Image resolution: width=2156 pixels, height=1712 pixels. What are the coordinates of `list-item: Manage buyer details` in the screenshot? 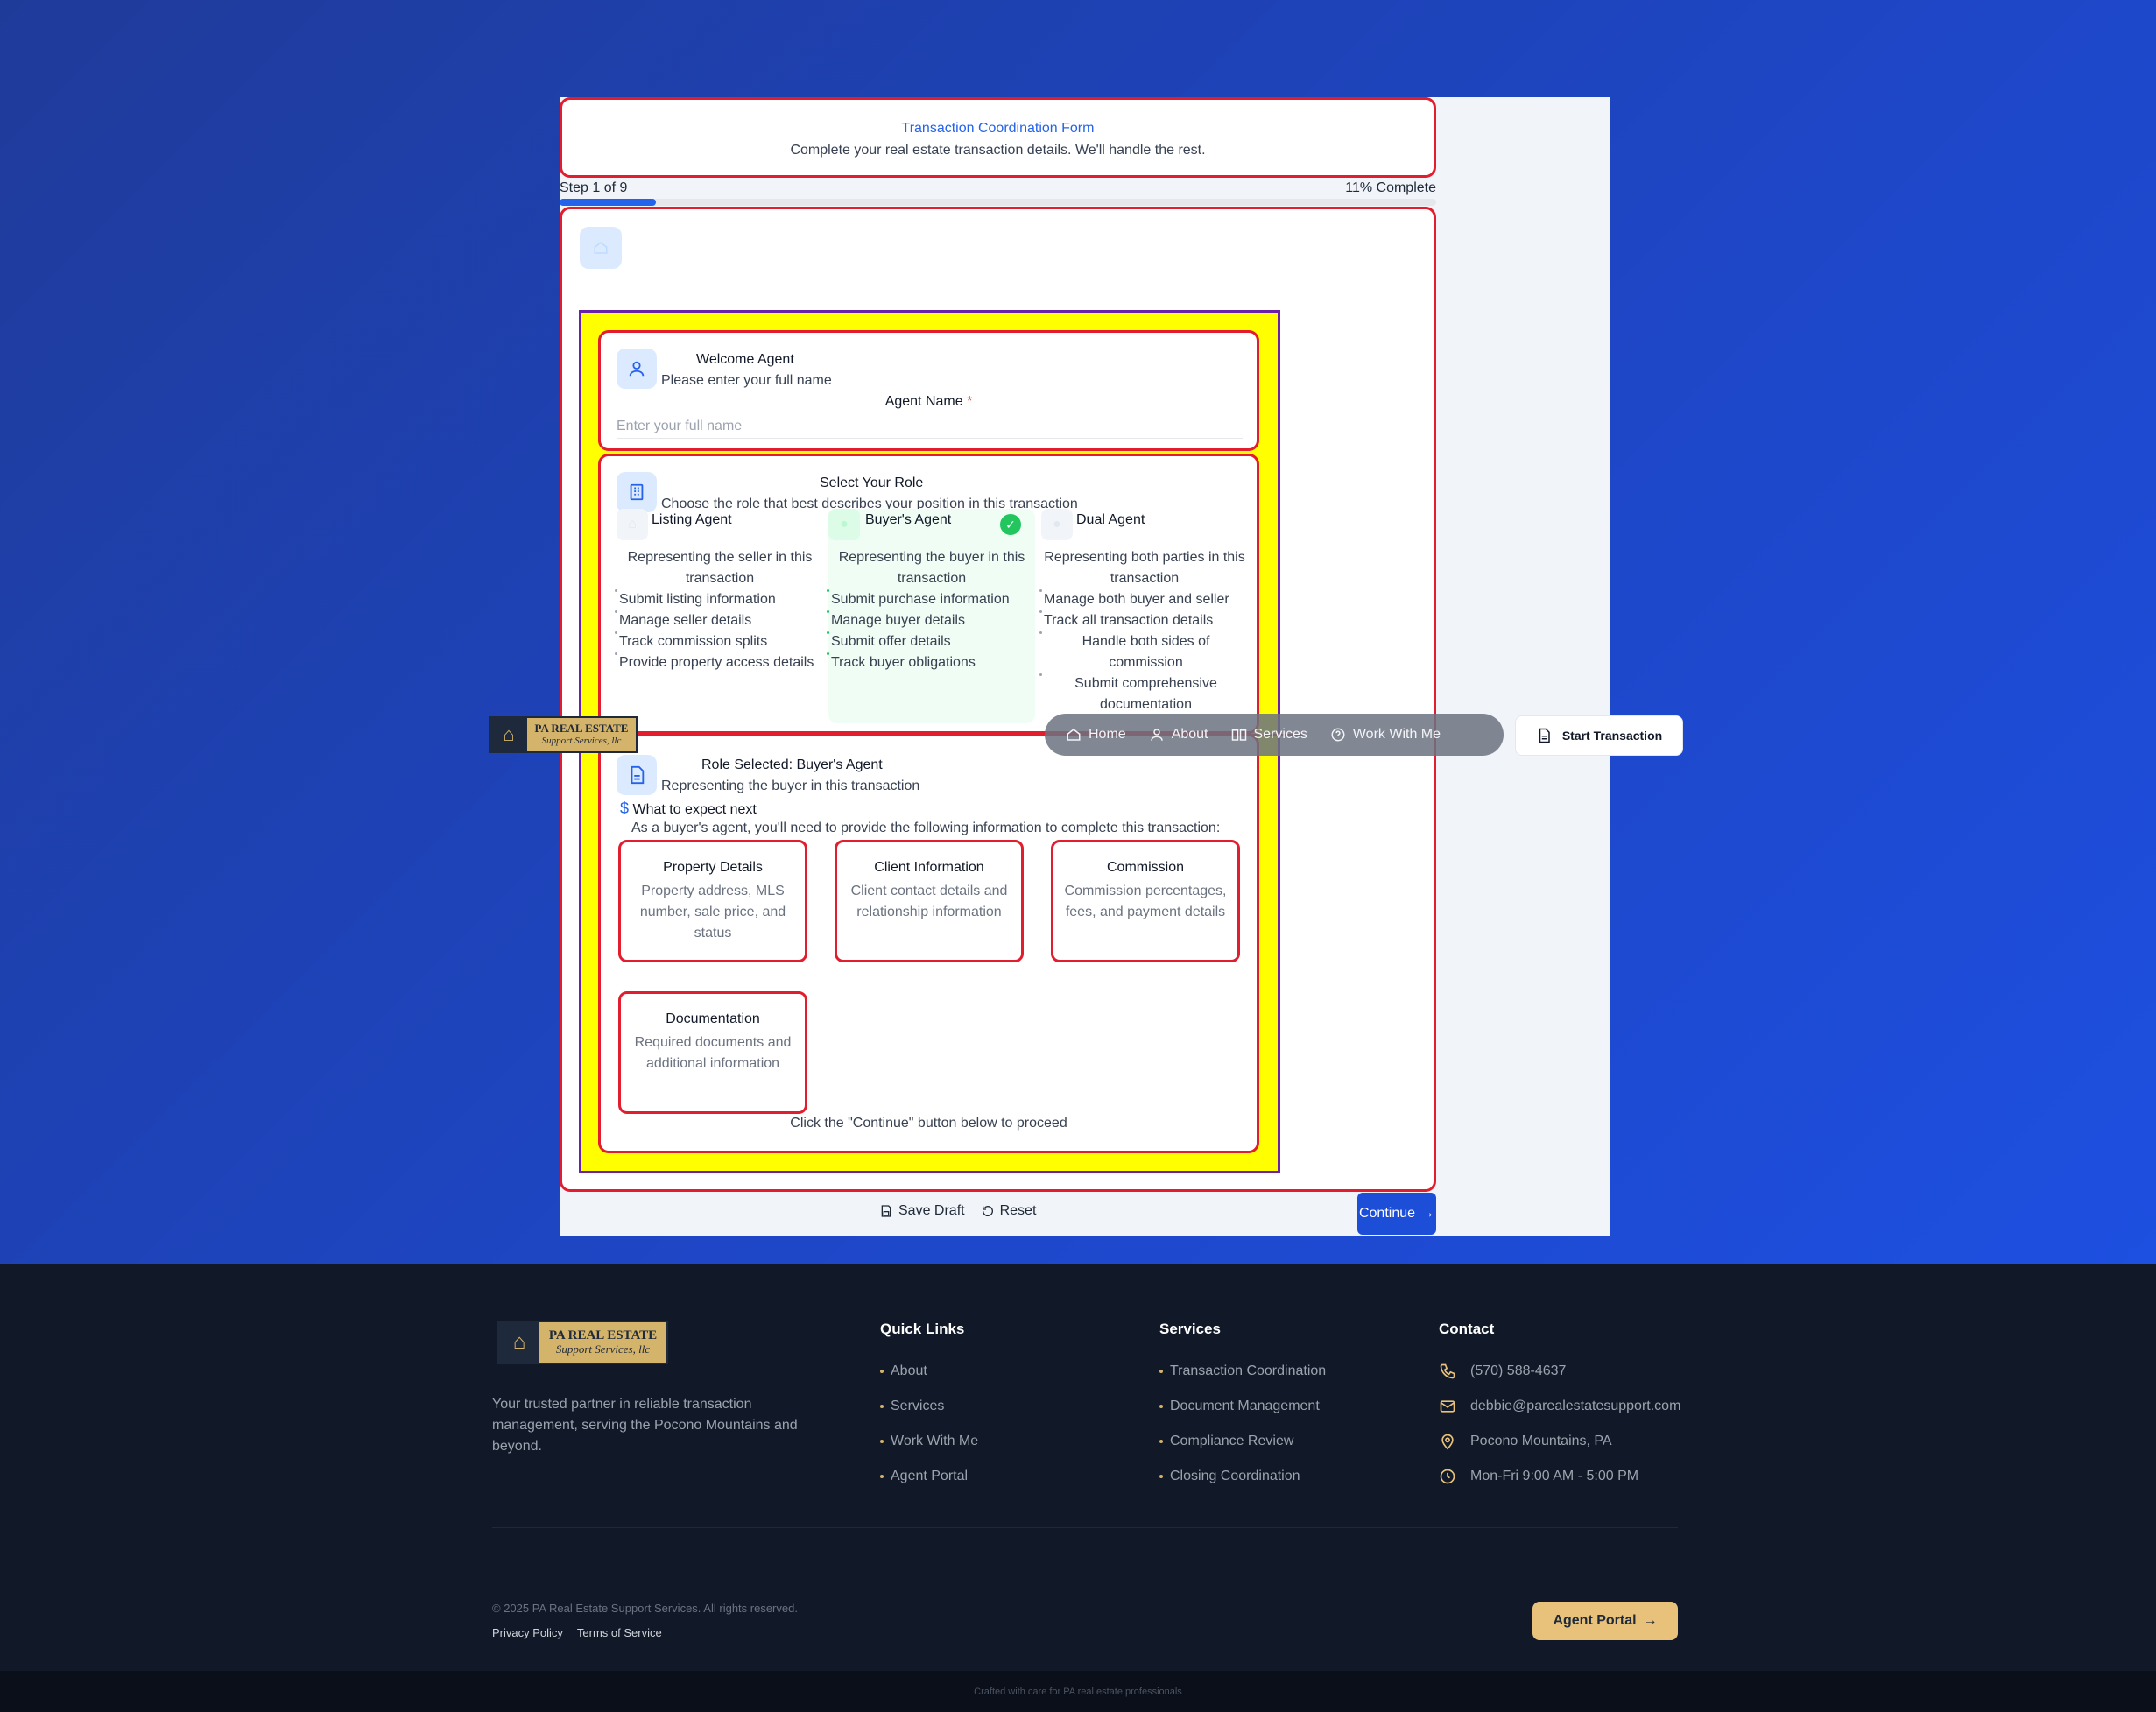 It's located at (931, 620).